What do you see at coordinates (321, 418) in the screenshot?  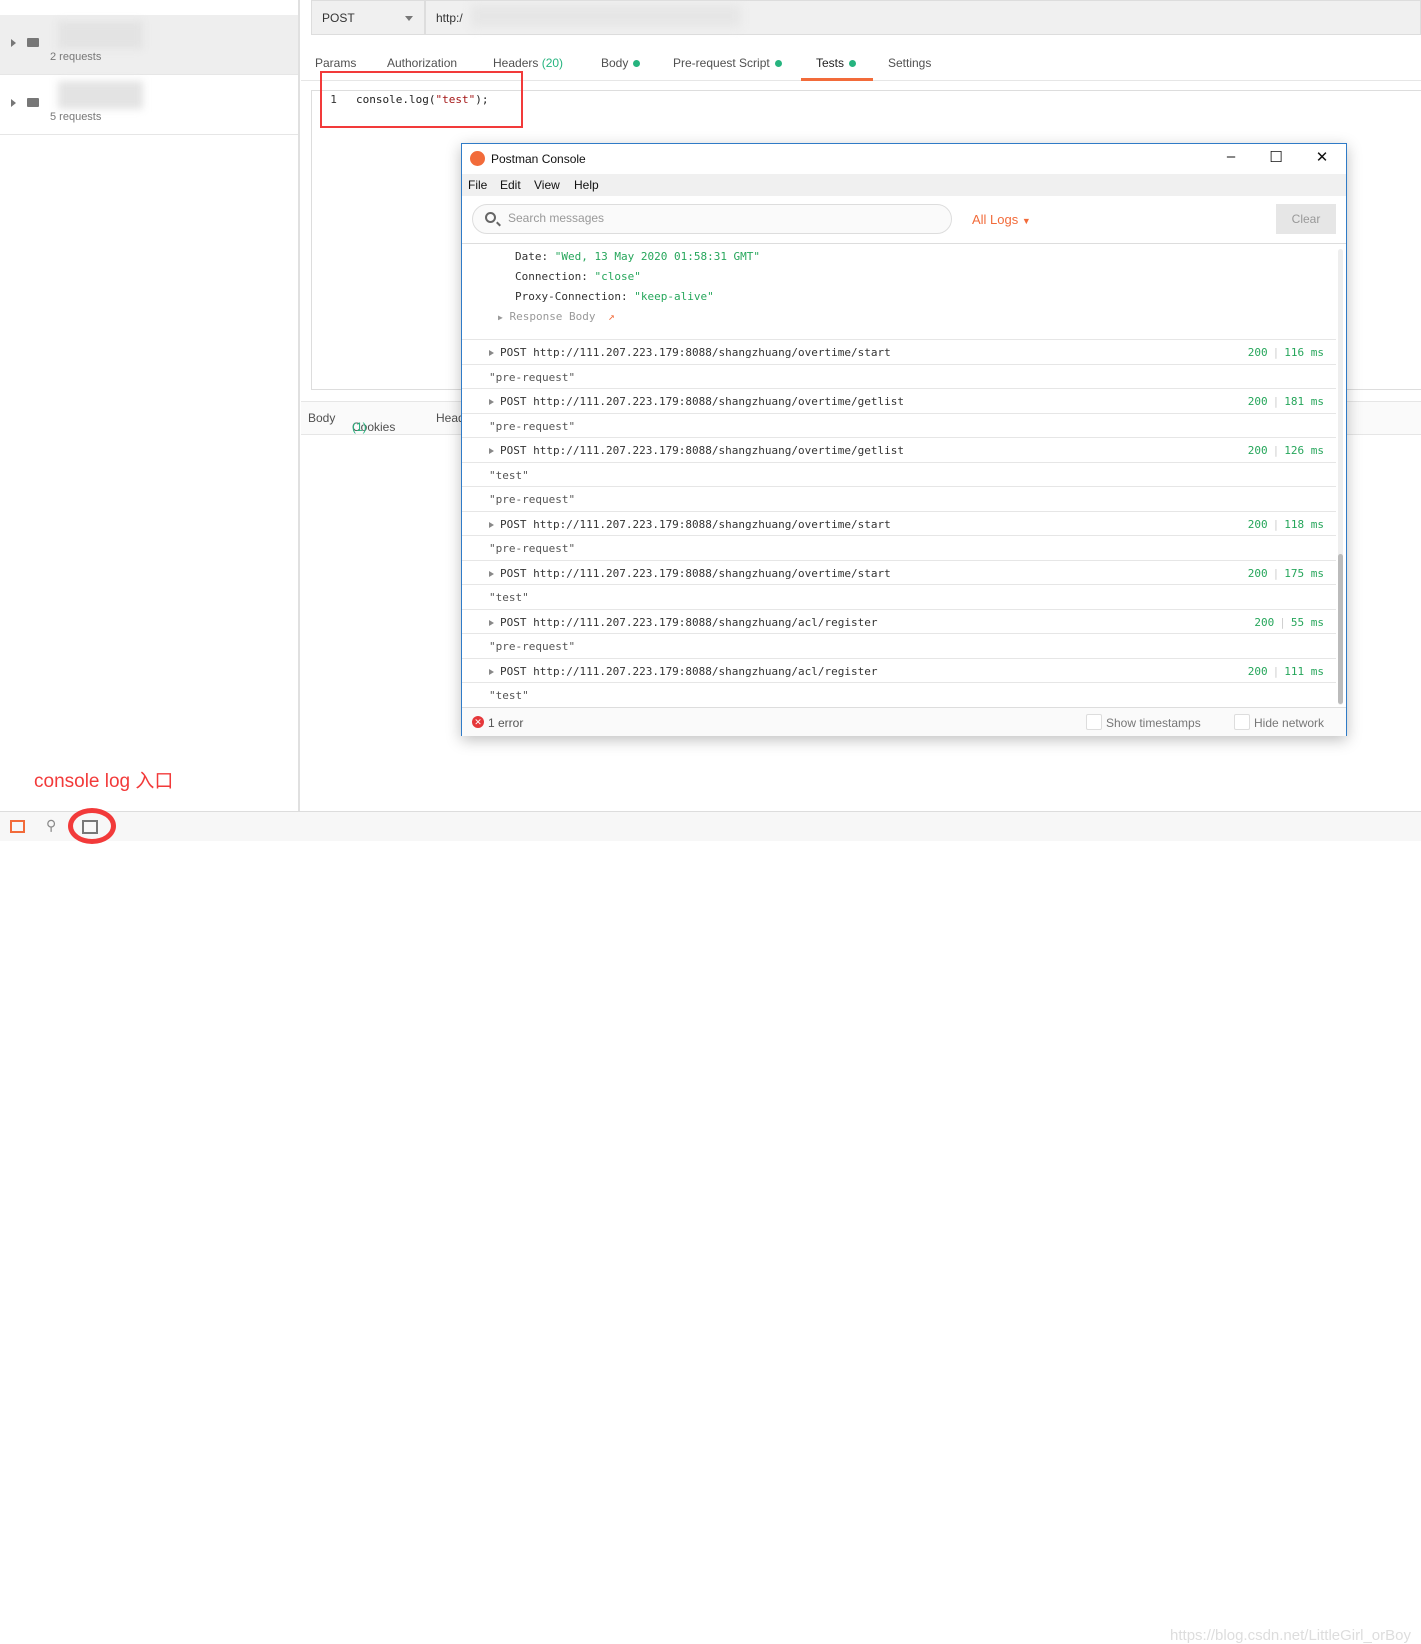 I see `tab-response-body: Body` at bounding box center [321, 418].